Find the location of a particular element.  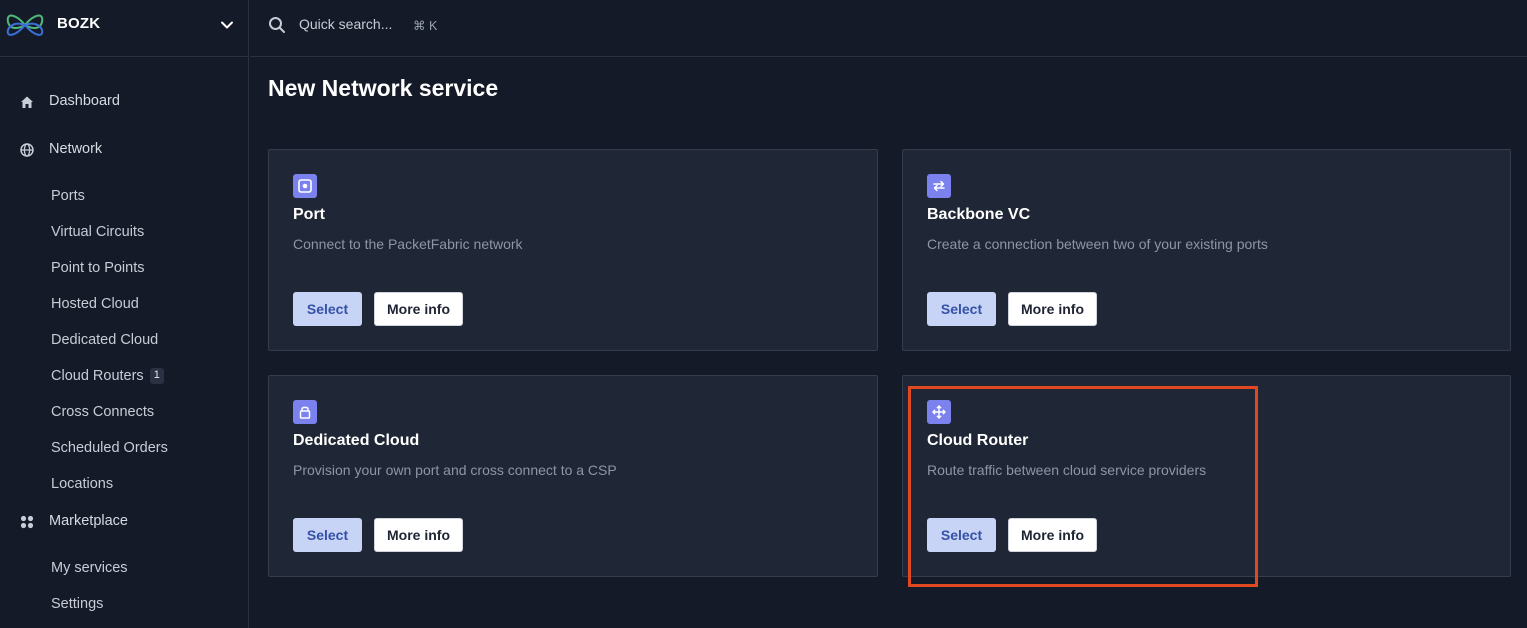

sidebar-item-label: Hosted Cloud is located at coordinates (95, 304).